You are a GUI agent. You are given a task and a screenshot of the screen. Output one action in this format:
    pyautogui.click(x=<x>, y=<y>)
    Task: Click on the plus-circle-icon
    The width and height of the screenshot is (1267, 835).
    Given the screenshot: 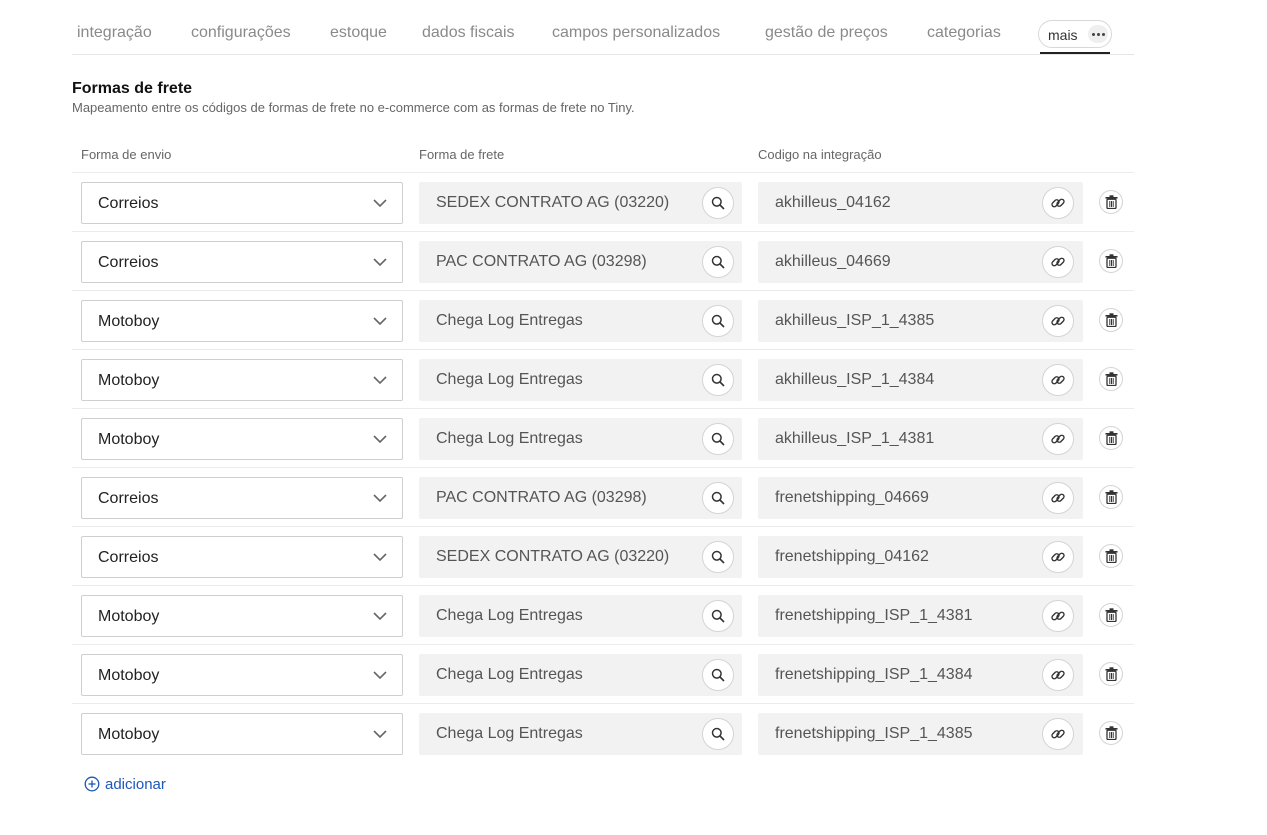 What is the action you would take?
    pyautogui.click(x=92, y=784)
    